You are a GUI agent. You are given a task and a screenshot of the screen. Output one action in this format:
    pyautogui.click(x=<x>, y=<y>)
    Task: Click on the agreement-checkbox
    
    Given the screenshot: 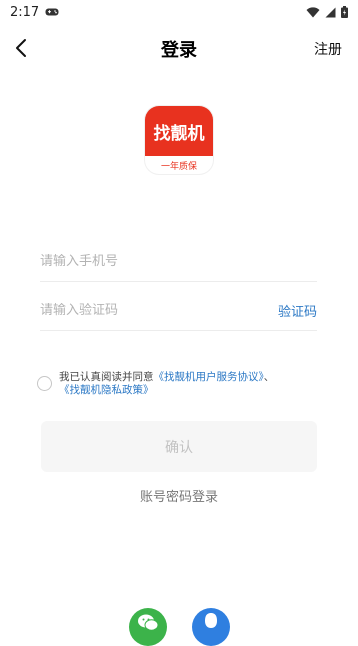 What is the action you would take?
    pyautogui.click(x=44, y=383)
    